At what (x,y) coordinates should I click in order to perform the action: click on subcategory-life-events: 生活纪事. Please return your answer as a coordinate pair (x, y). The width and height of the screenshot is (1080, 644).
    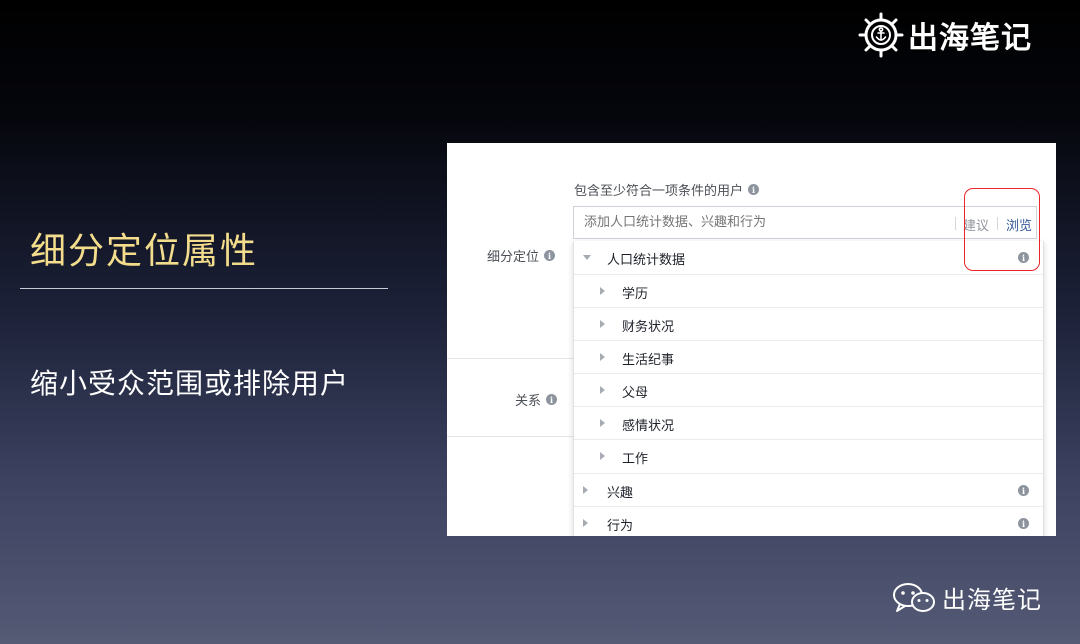
    Looking at the image, I should click on (808, 356).